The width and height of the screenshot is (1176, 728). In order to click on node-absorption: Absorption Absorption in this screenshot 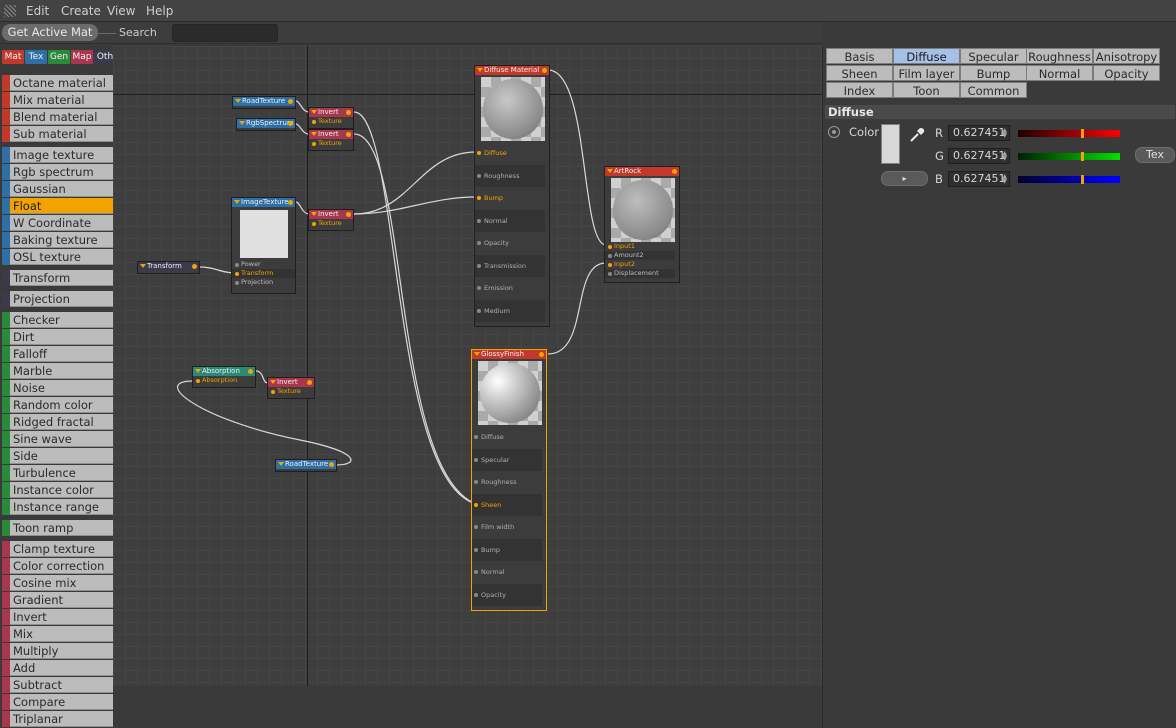, I will do `click(224, 377)`.